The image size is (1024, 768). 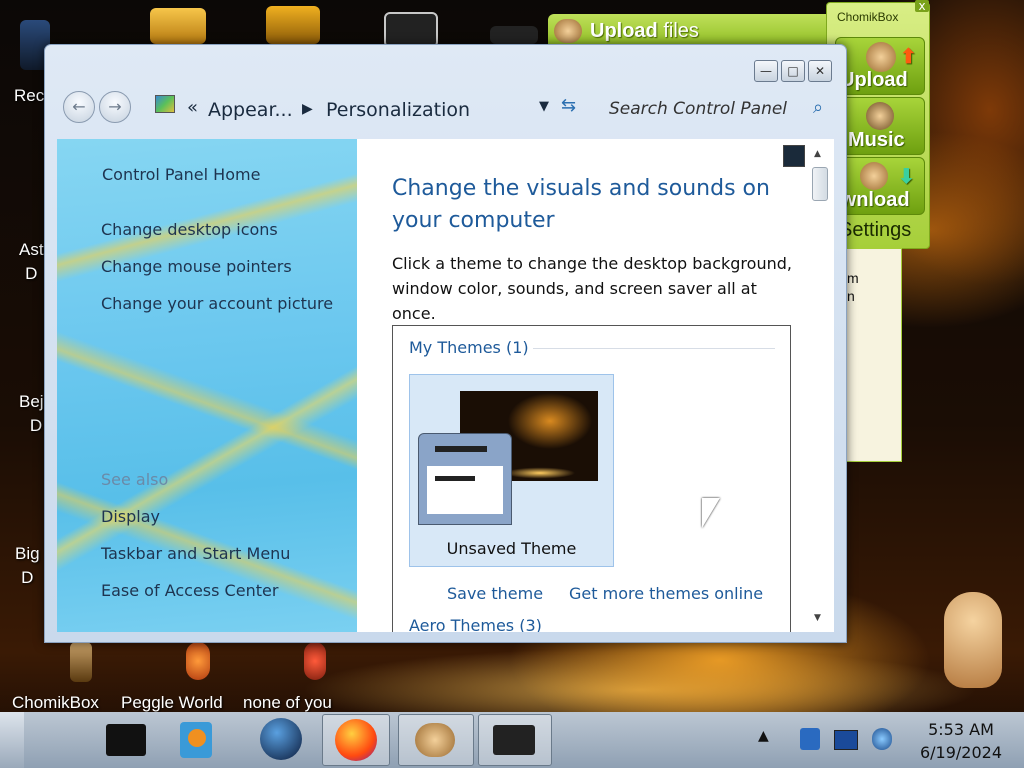 I want to click on desktop-icon-label-peggle: Peggle World, so click(x=172, y=703).